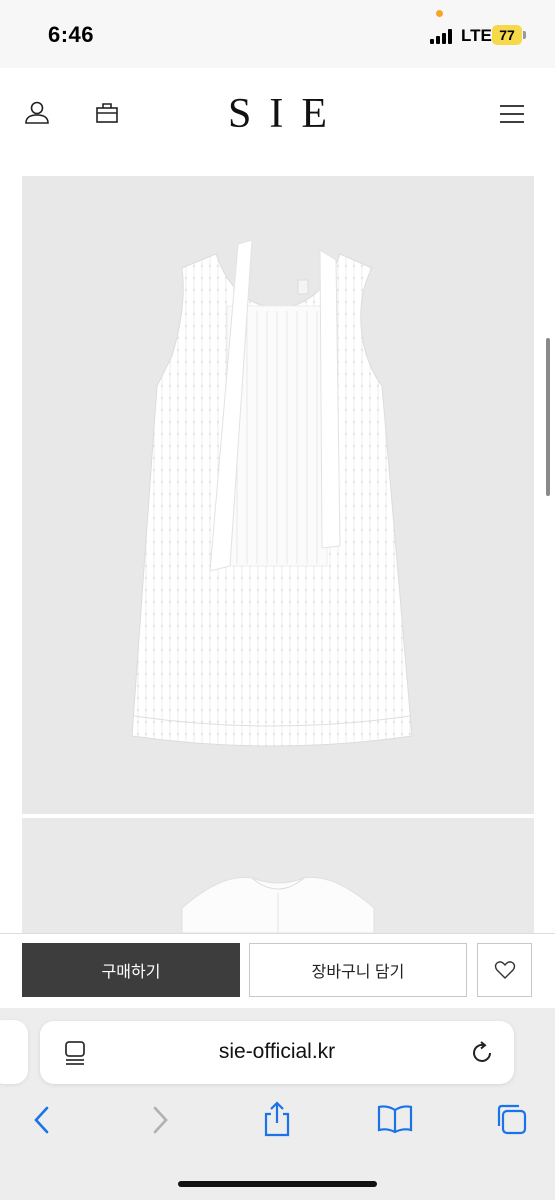 The image size is (555, 1200). Describe the element at coordinates (277, 1184) in the screenshot. I see `home-indicator` at that location.